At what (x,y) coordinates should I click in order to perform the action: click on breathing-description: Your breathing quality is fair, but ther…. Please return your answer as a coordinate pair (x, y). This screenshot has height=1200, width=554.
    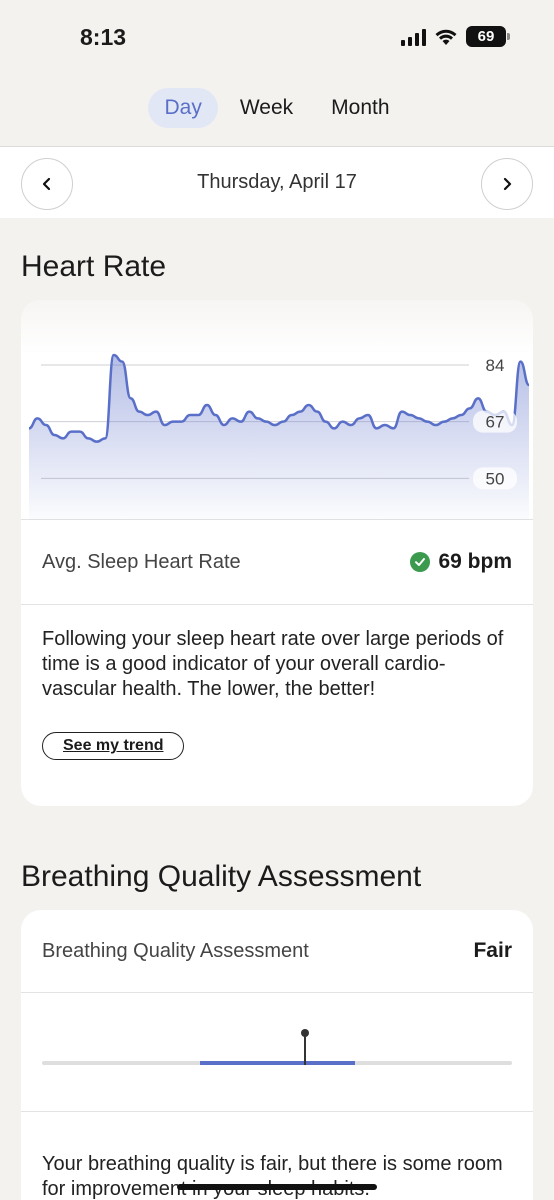
    Looking at the image, I should click on (272, 1176).